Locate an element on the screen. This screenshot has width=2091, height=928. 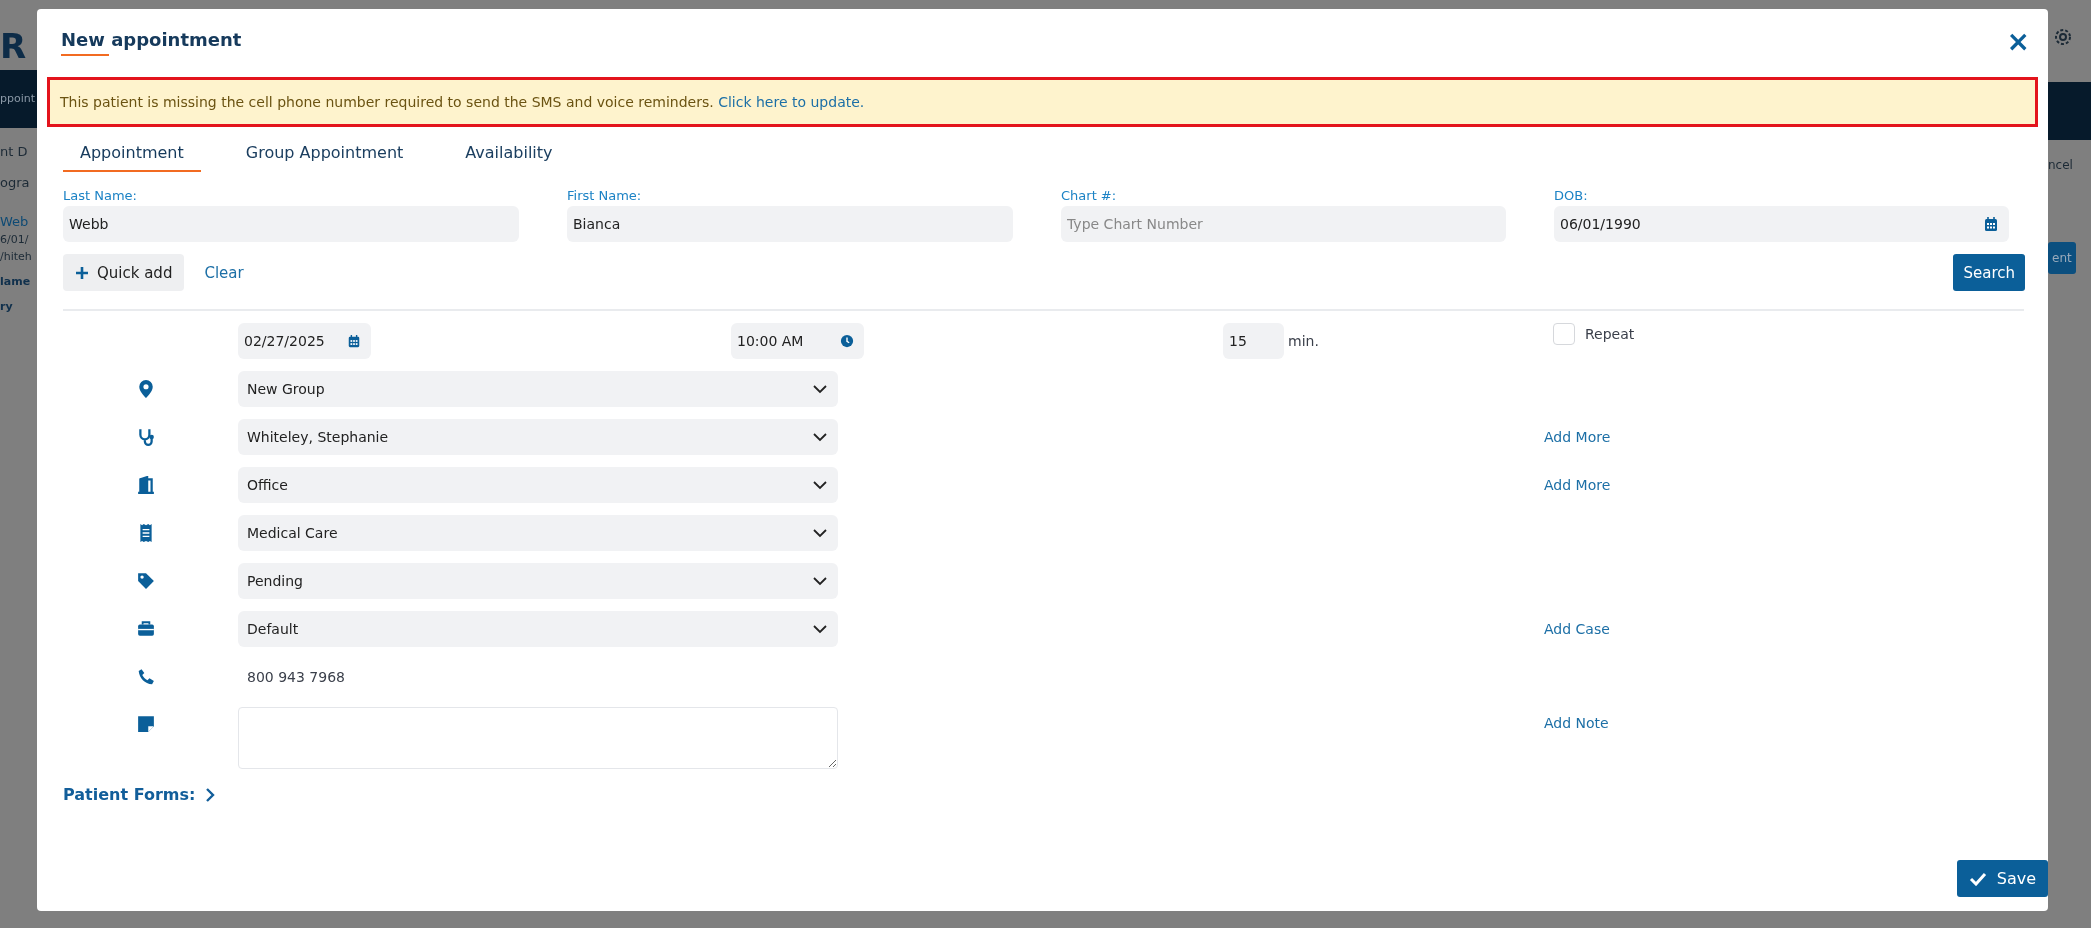
search-button: Search is located at coordinates (1989, 272).